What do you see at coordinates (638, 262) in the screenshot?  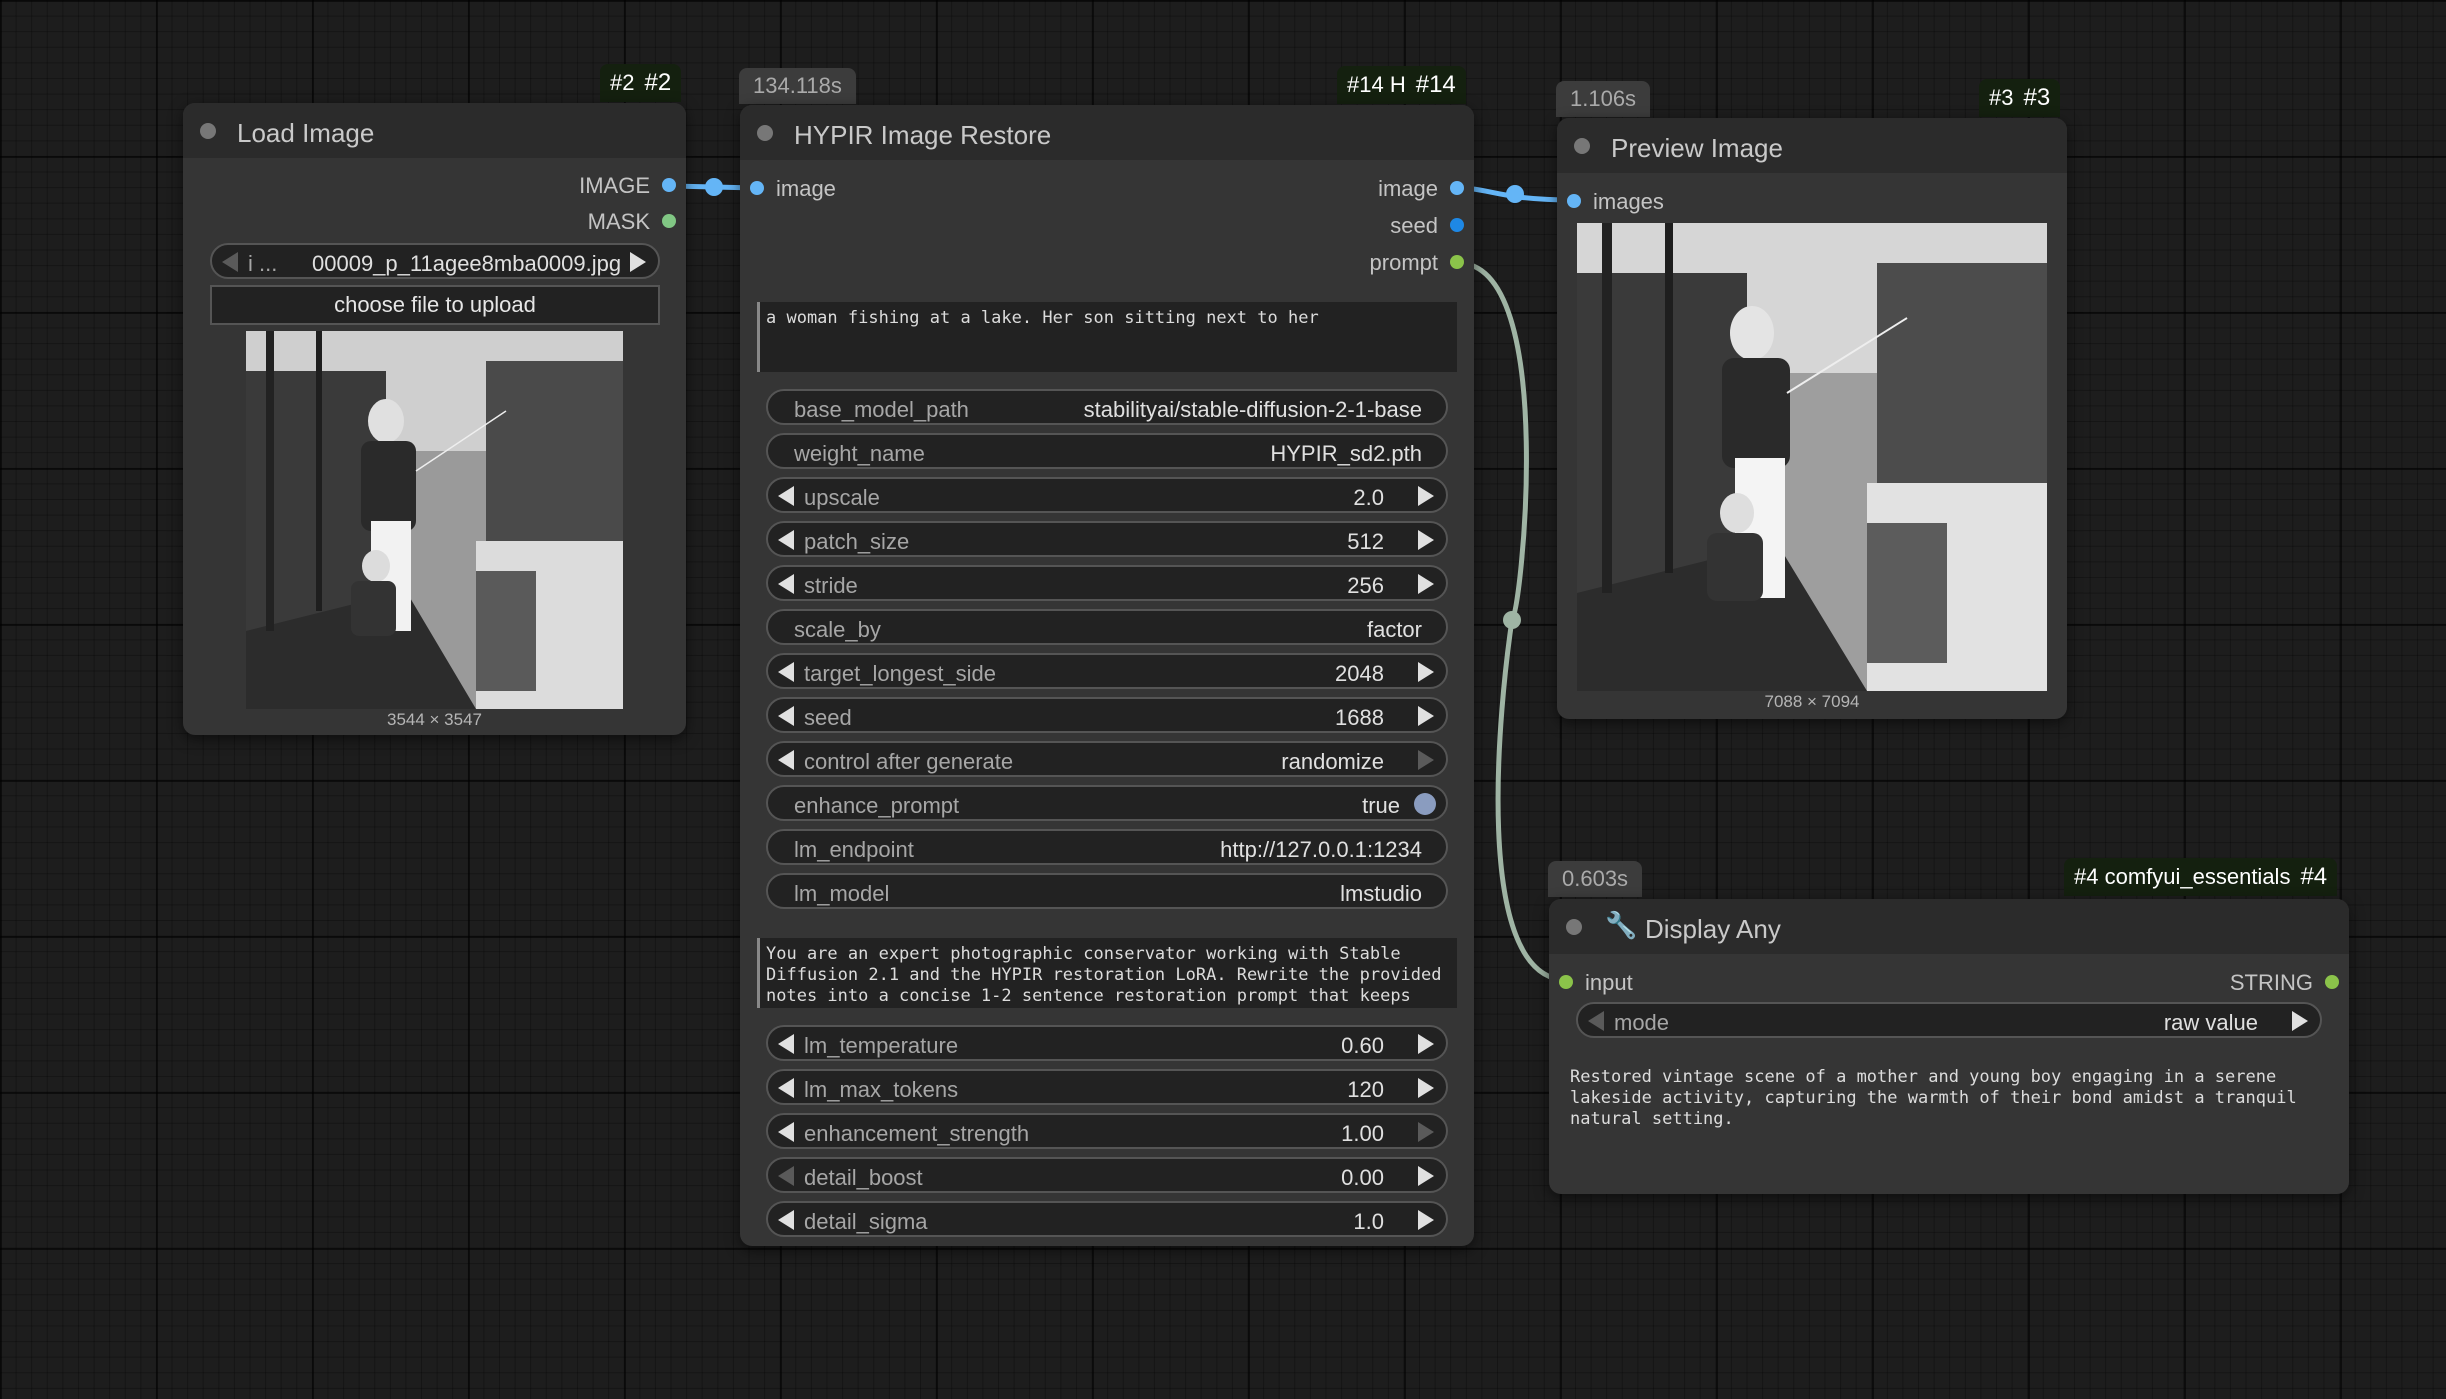 I see `next-file-arrow` at bounding box center [638, 262].